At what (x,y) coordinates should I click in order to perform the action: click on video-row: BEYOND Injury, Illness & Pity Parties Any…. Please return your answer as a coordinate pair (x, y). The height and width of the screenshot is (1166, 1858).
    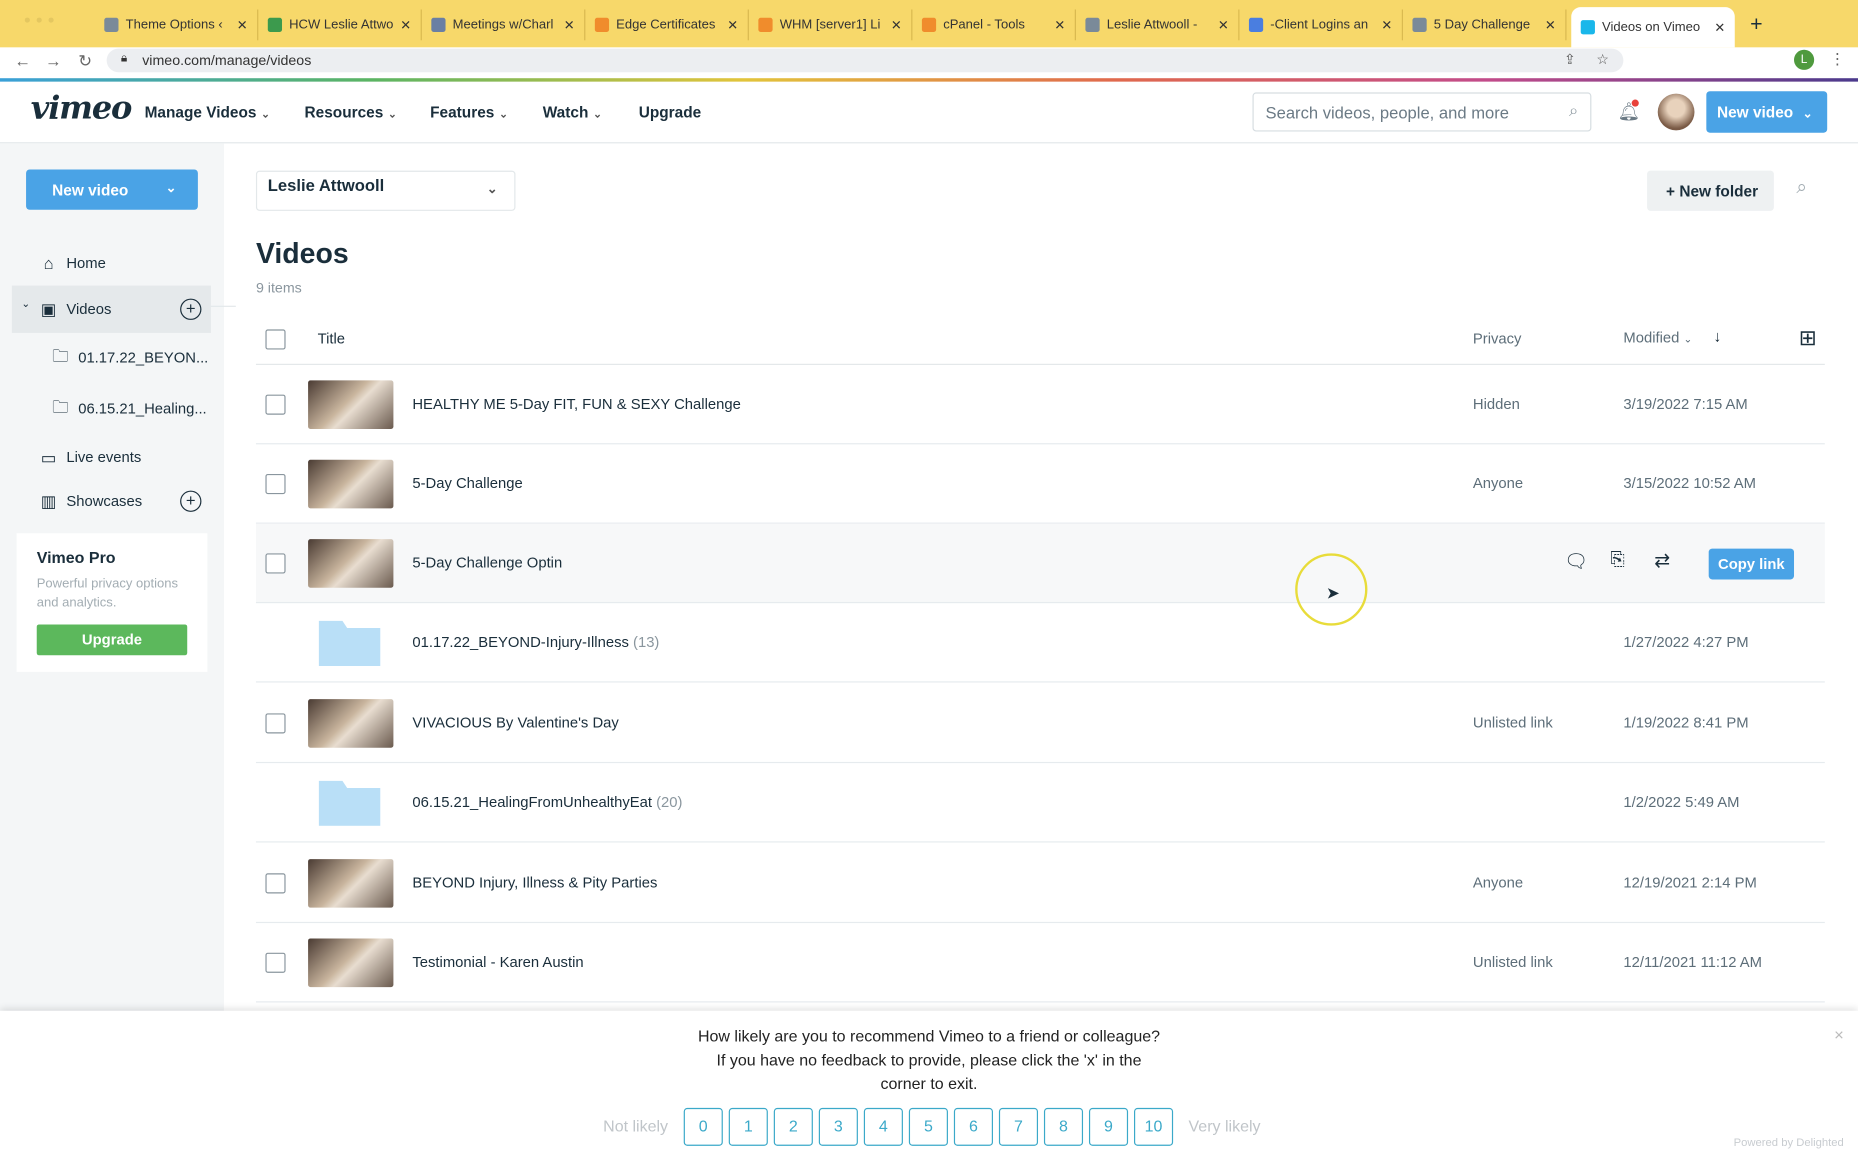
    Looking at the image, I should click on (1040, 884).